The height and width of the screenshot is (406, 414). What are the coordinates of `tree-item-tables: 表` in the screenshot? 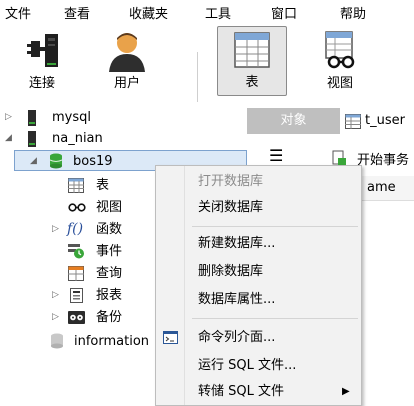 It's located at (80, 185).